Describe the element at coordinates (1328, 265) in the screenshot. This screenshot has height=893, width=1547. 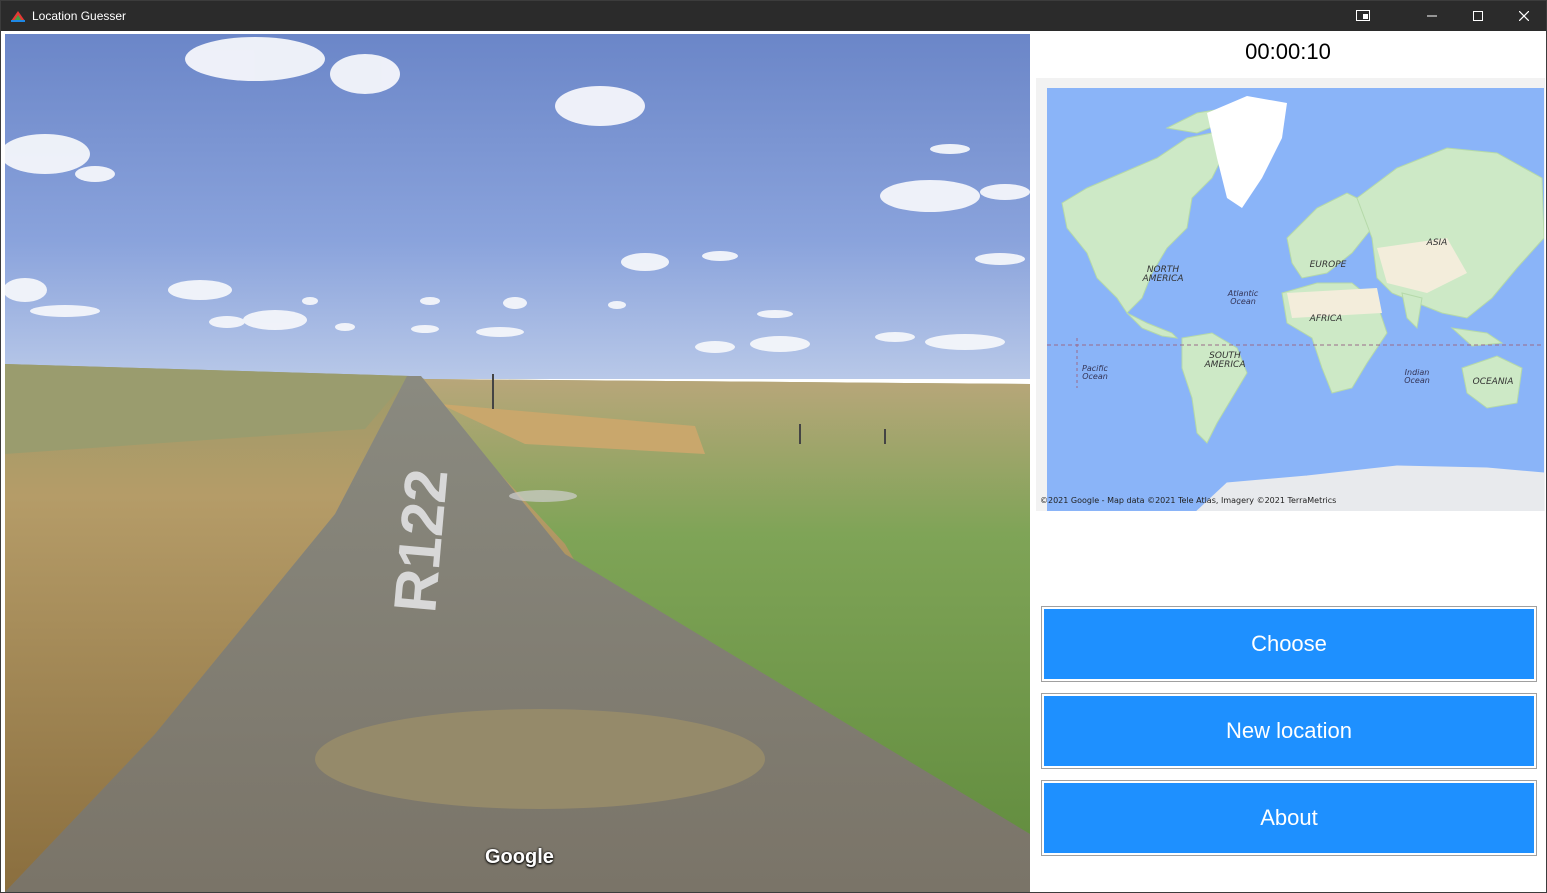
I see `label-europe: EUROPE` at that location.